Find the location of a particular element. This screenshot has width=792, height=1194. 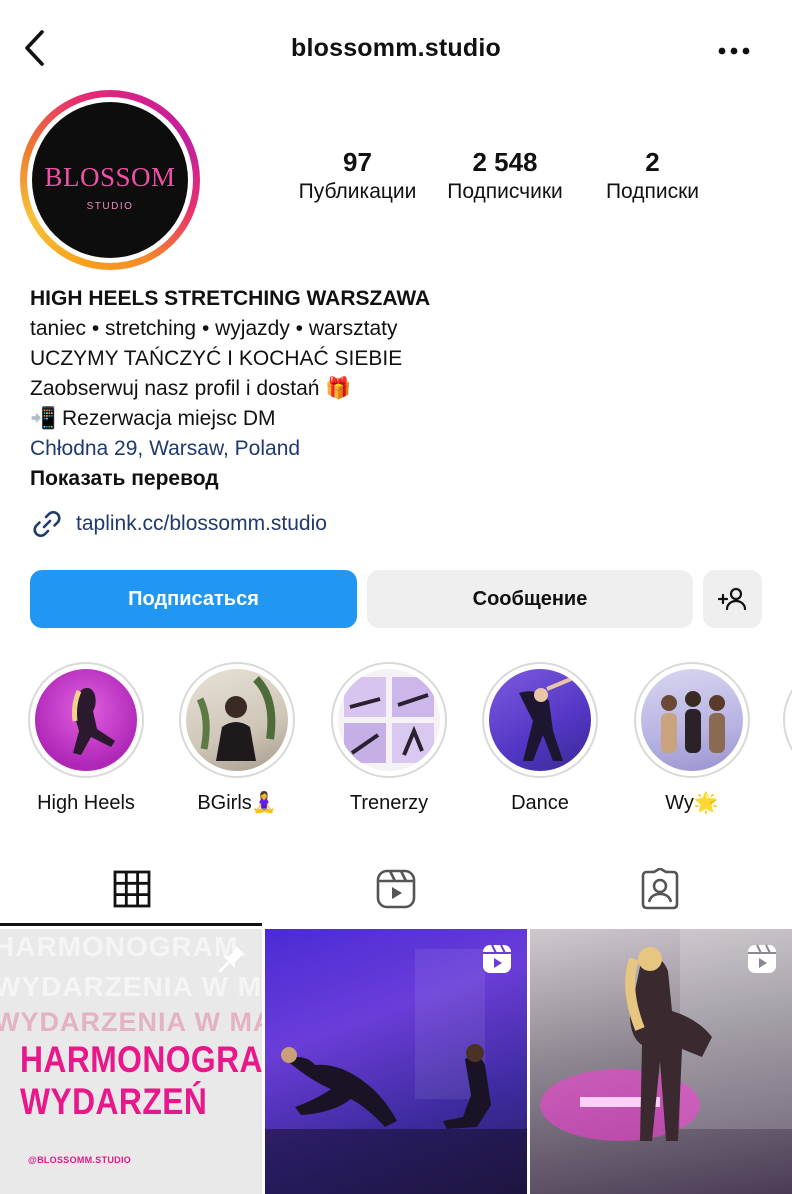

post-handle: @BLOSSOMM.STUDIO is located at coordinates (80, 1160).